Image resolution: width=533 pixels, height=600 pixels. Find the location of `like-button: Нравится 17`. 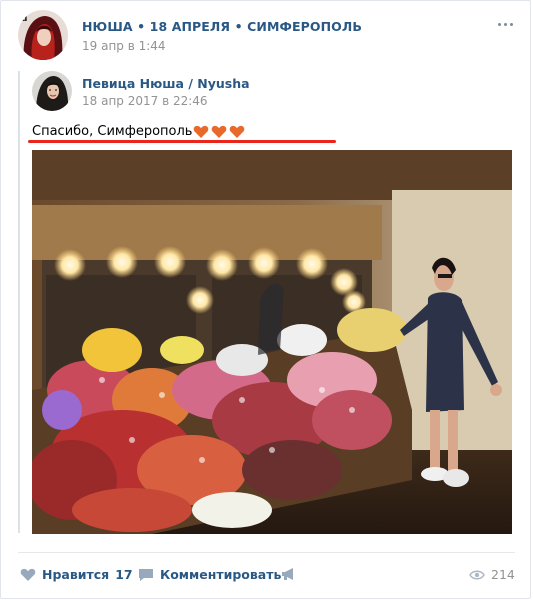

like-button: Нравится 17 is located at coordinates (76, 574).